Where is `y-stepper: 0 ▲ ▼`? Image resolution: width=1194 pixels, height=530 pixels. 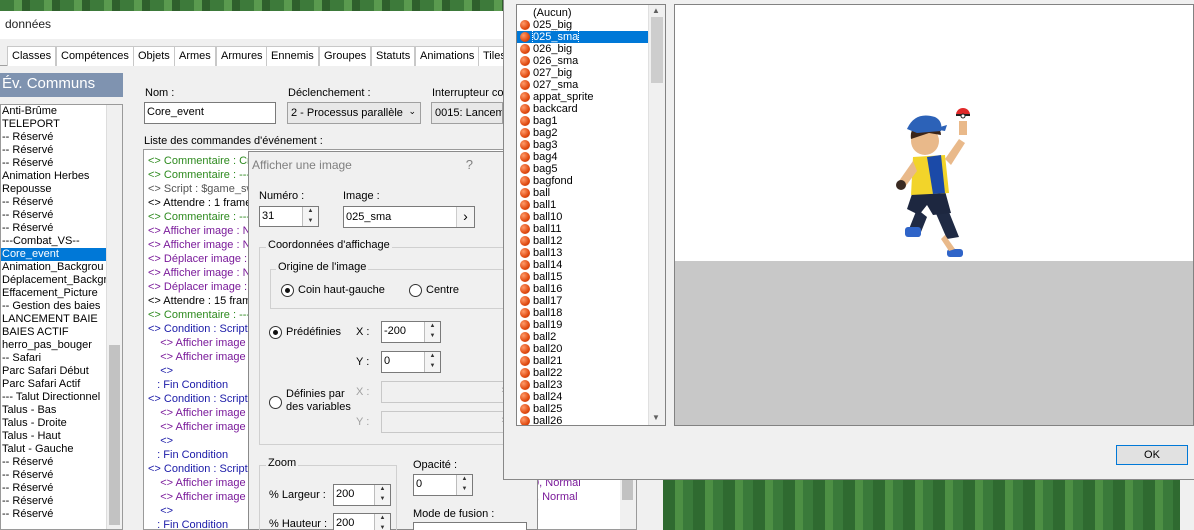
y-stepper: 0 ▲ ▼ is located at coordinates (411, 362).